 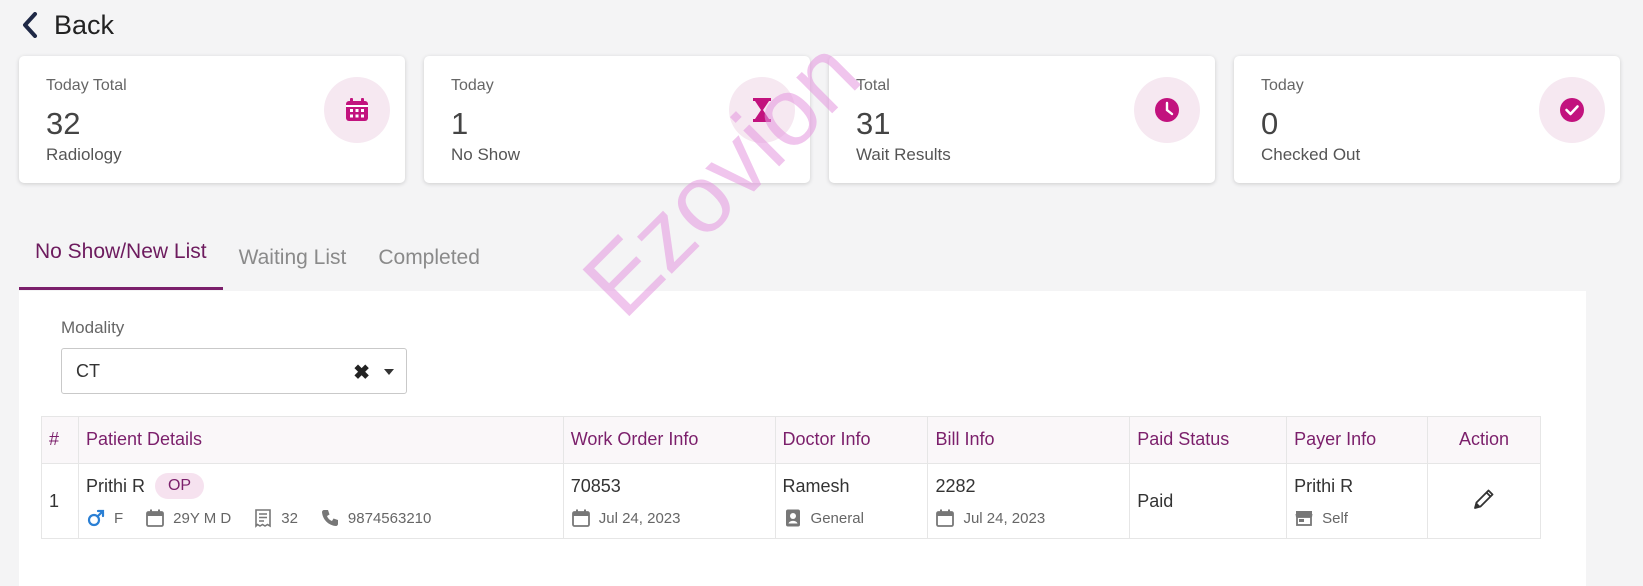 What do you see at coordinates (179, 486) in the screenshot?
I see `patient-type-badge: OP` at bounding box center [179, 486].